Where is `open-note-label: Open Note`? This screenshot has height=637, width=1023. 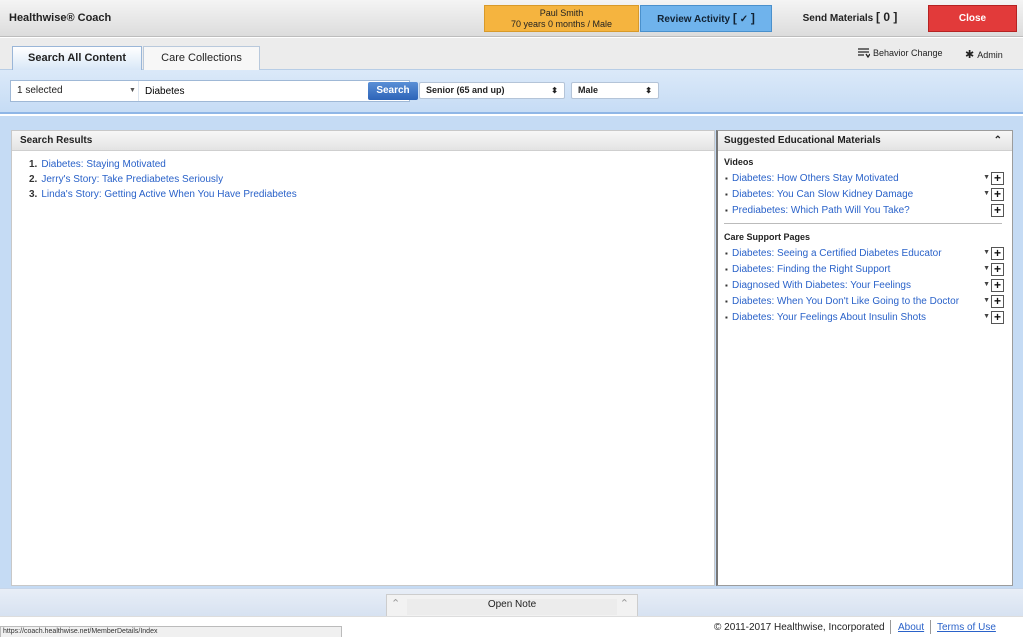 open-note-label: Open Note is located at coordinates (512, 607).